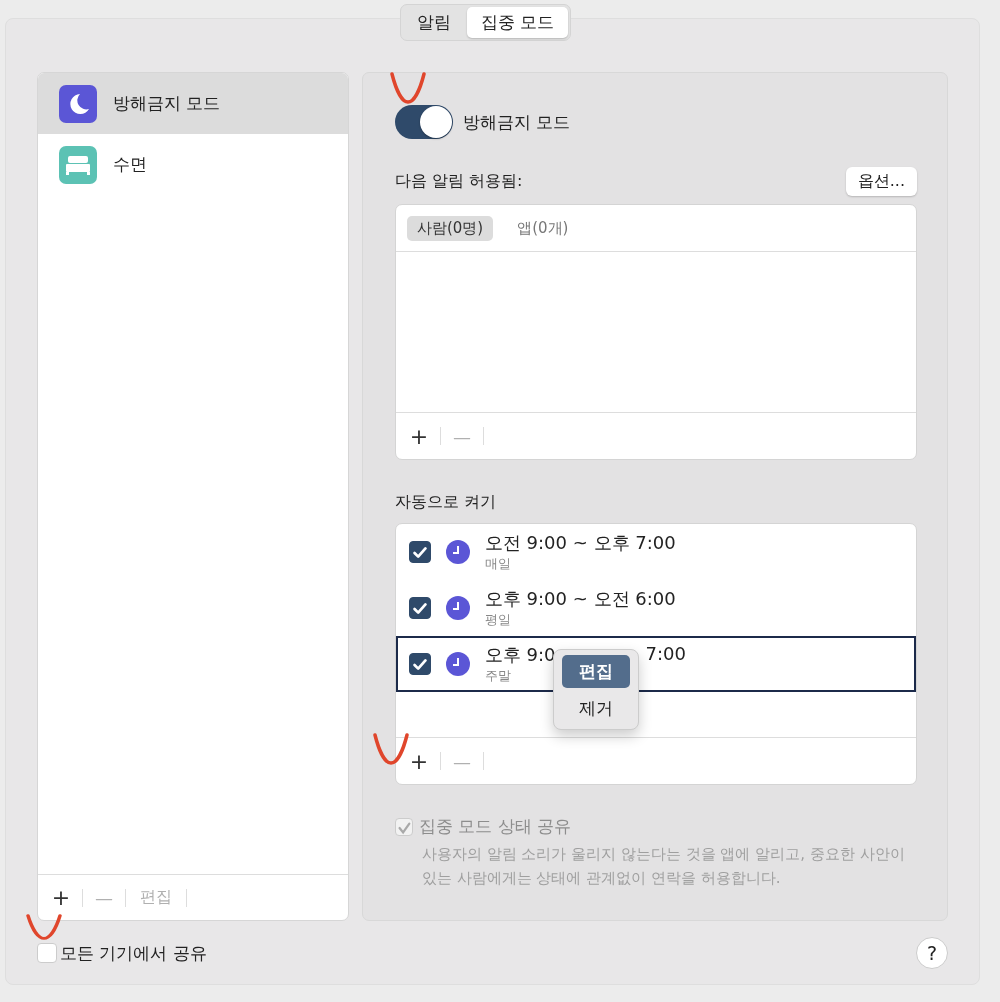  Describe the element at coordinates (665, 654) in the screenshot. I see `schedule-time: 7:00` at that location.